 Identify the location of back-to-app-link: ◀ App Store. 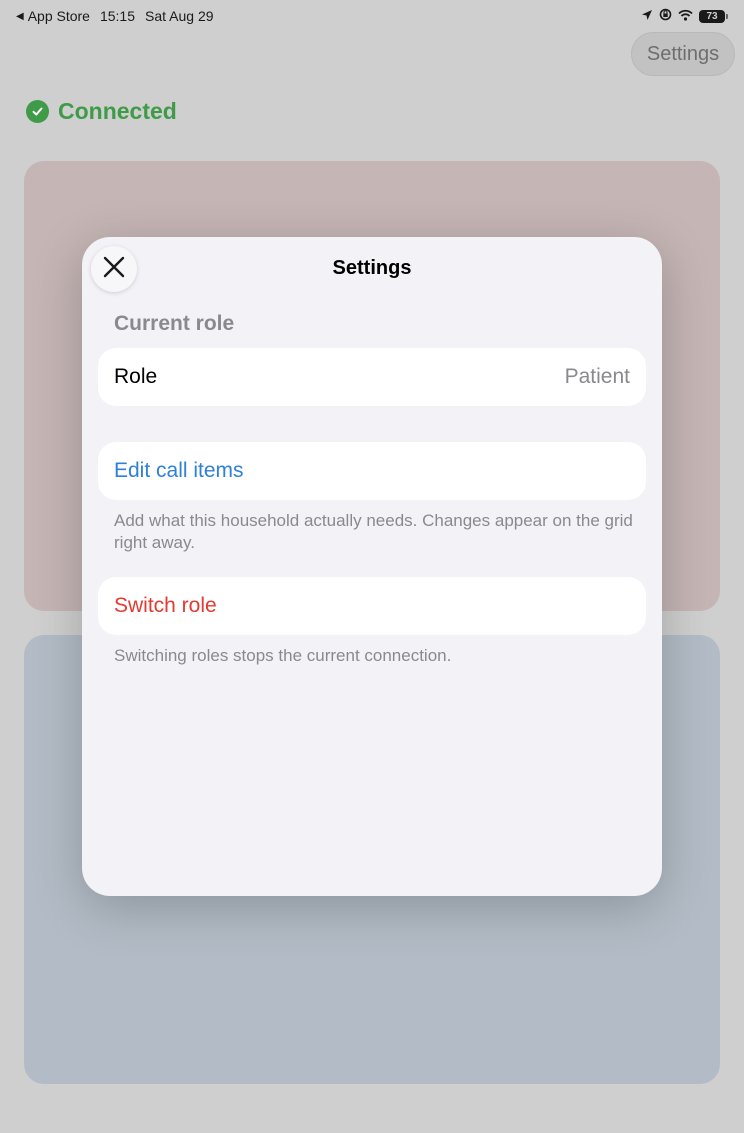
(53, 16).